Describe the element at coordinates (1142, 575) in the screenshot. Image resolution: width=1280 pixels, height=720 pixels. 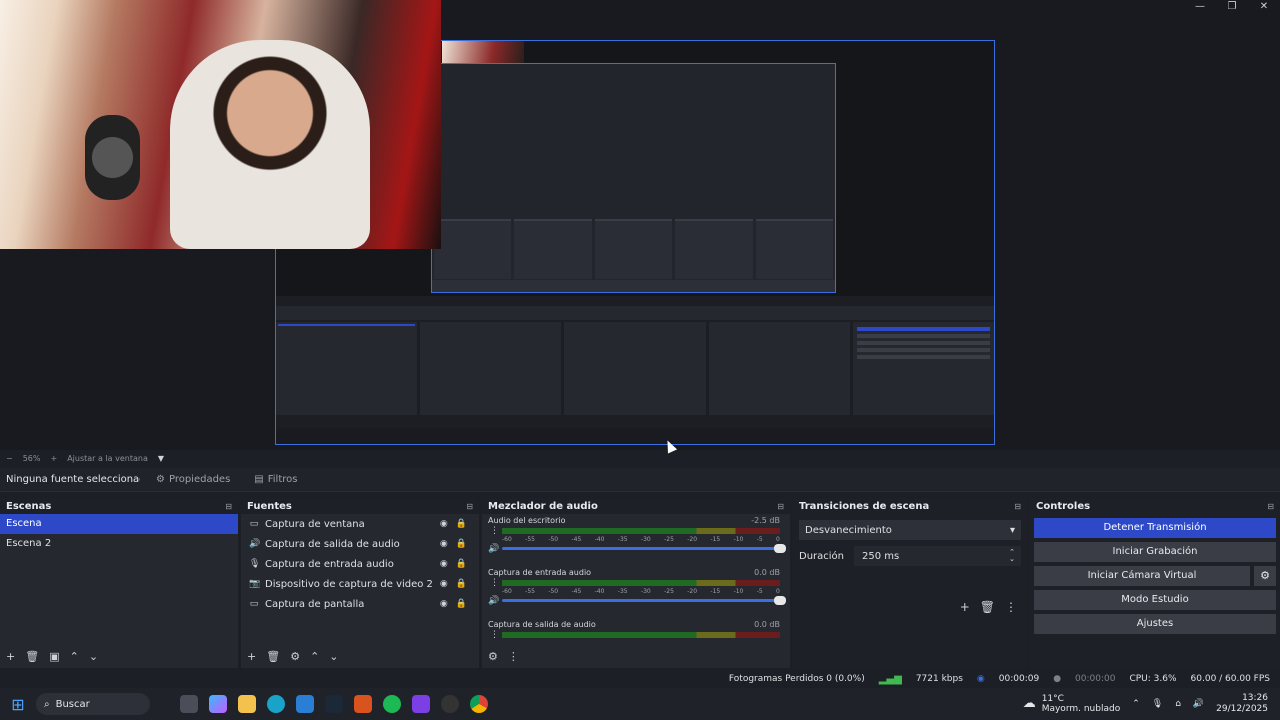
I see `start-virtual-cam-button: Iniciar Cámara Virtual` at that location.